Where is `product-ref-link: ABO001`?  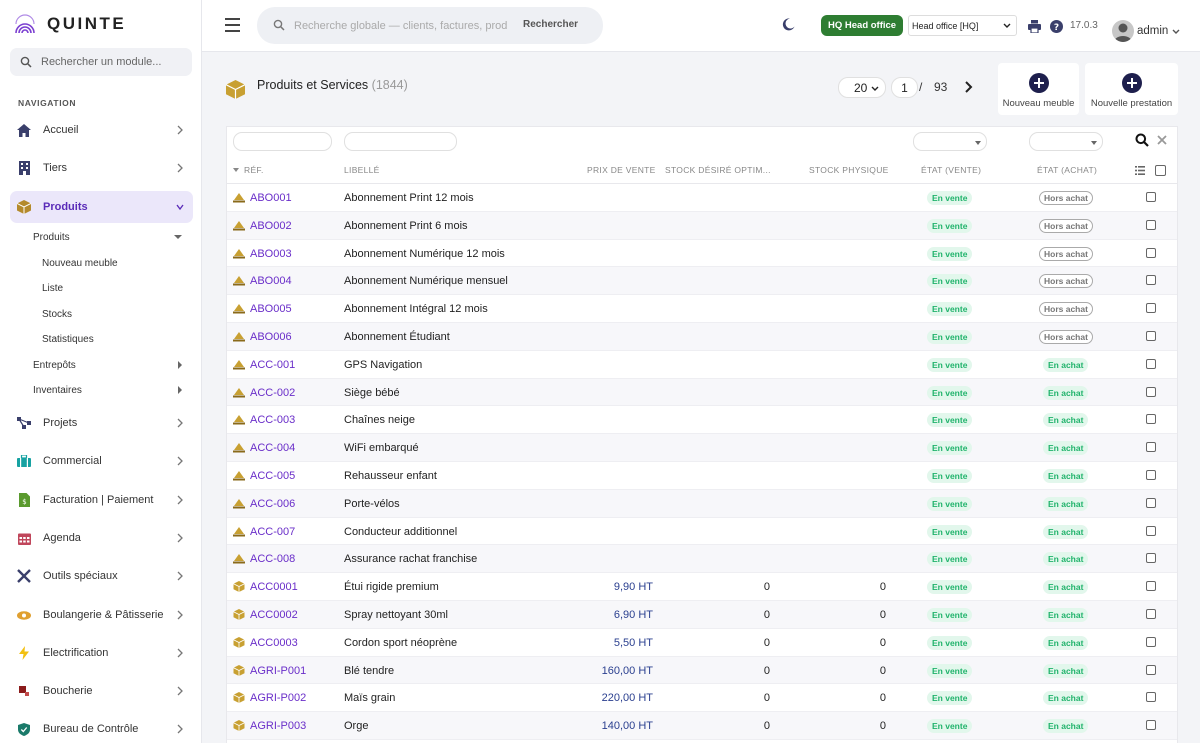 product-ref-link: ABO001 is located at coordinates (271, 198).